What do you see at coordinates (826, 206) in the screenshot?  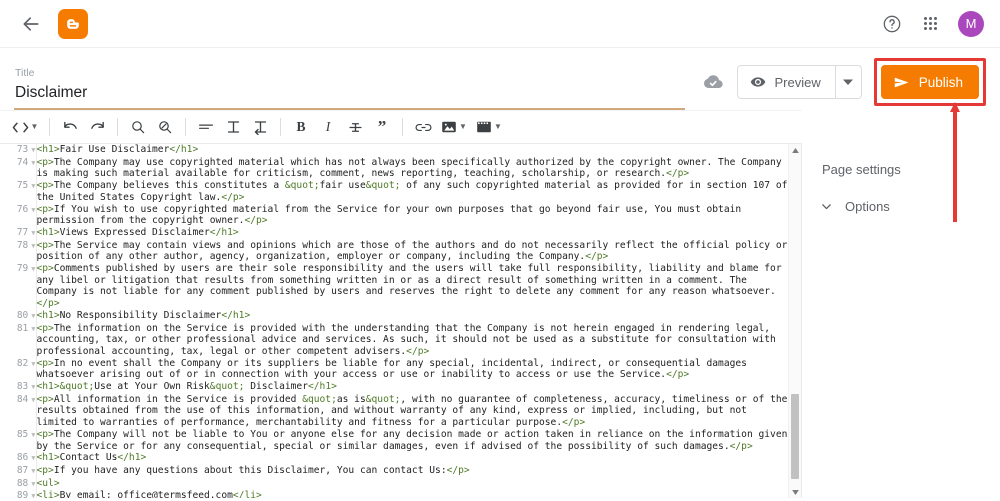 I see `chevron-down-icon` at bounding box center [826, 206].